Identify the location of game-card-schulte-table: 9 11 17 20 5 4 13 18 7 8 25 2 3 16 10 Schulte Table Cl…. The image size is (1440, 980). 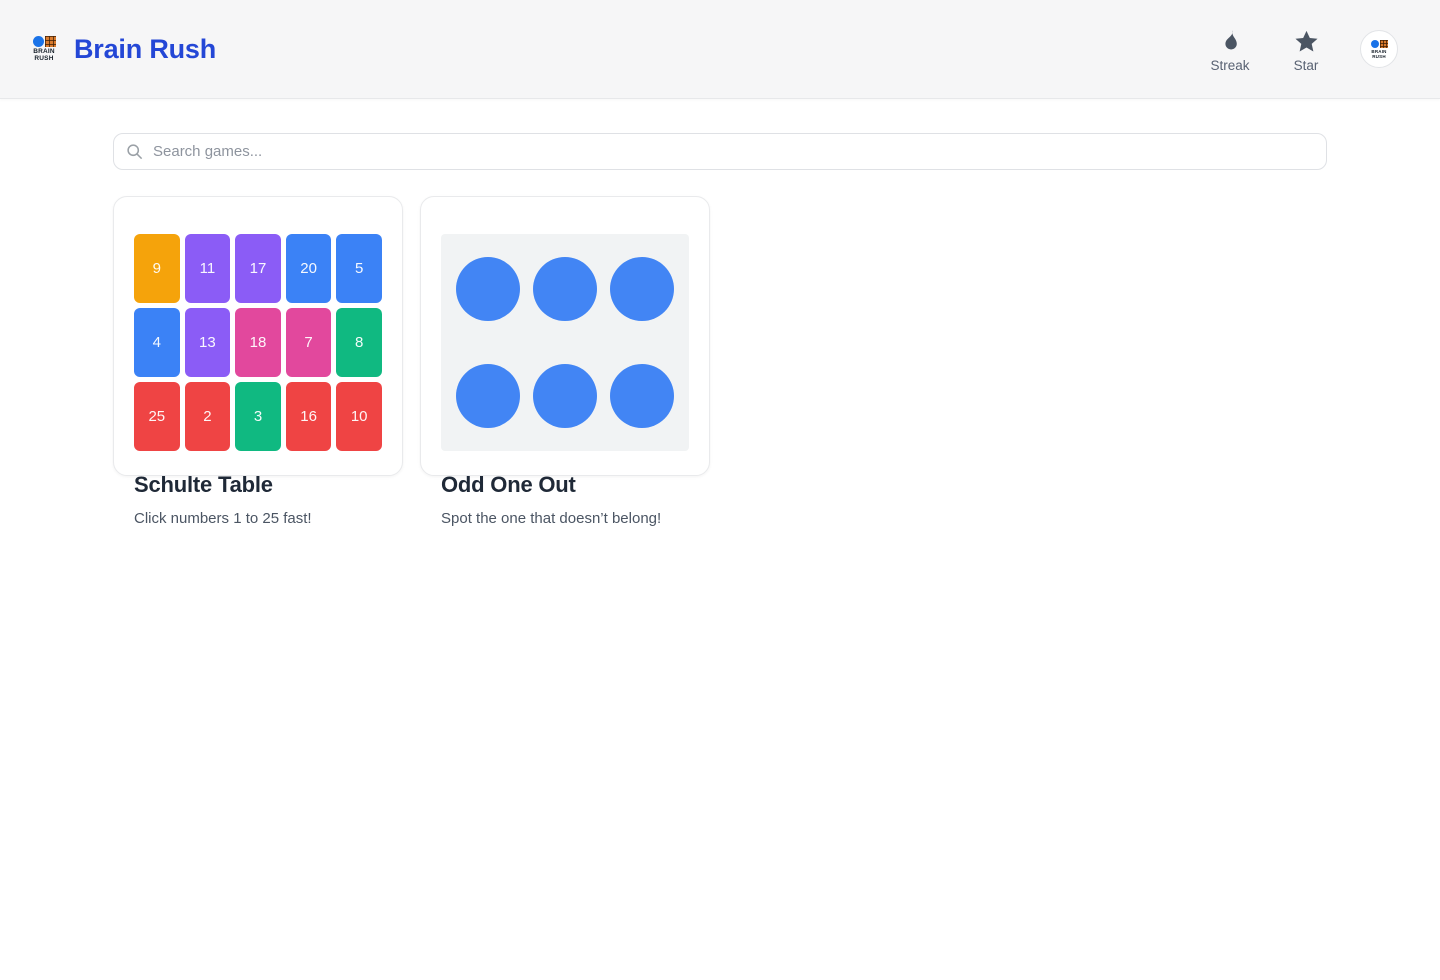
(258, 361).